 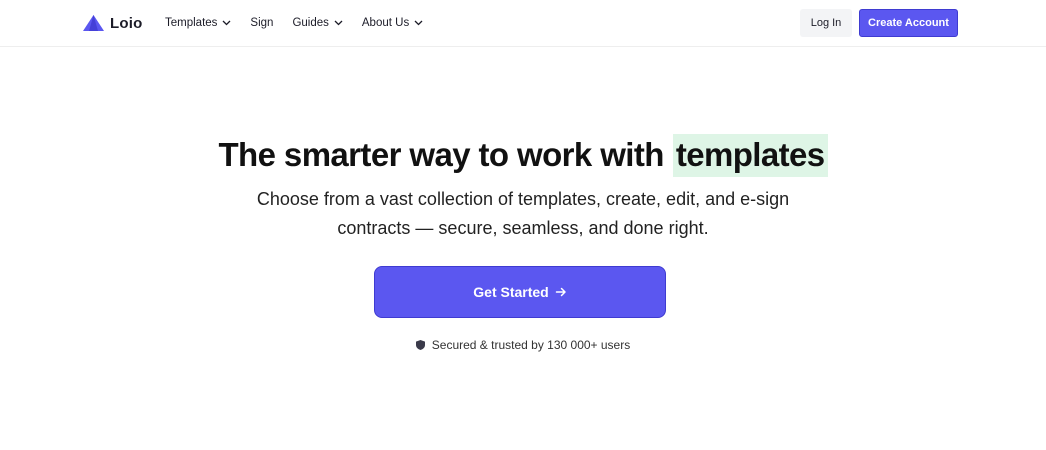 I want to click on loio-mountain-logo-icon, so click(x=93, y=23).